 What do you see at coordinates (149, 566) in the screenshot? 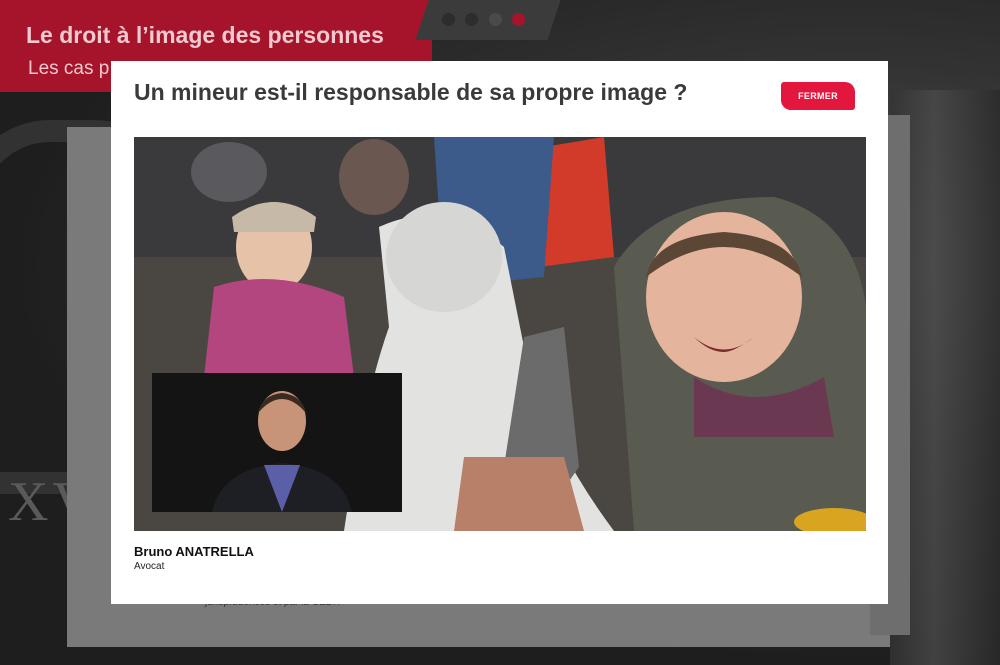
I see `speaker-role: Avocat` at bounding box center [149, 566].